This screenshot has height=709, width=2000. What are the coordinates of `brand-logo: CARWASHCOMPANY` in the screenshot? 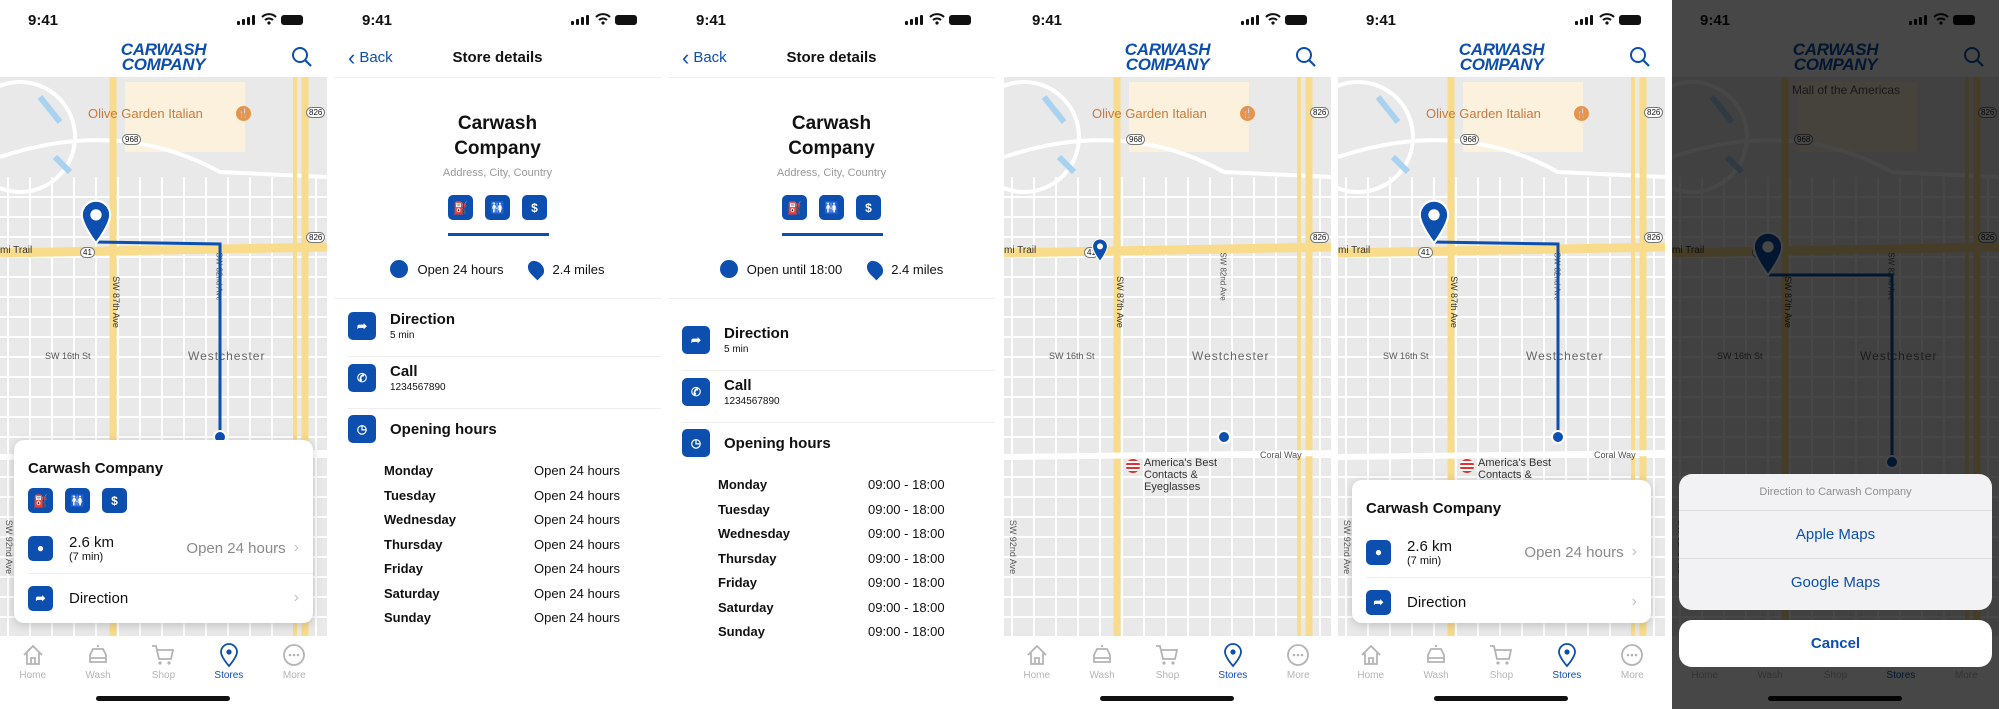 It's located at (163, 57).